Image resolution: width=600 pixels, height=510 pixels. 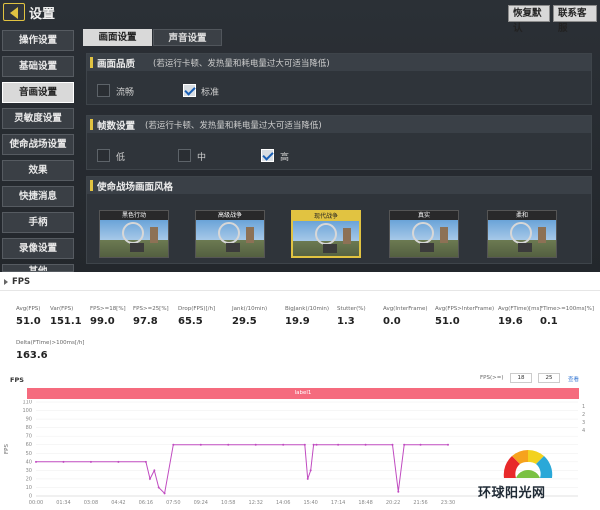 What do you see at coordinates (29, 488) in the screenshot?
I see `y-tick-label: 10` at bounding box center [29, 488].